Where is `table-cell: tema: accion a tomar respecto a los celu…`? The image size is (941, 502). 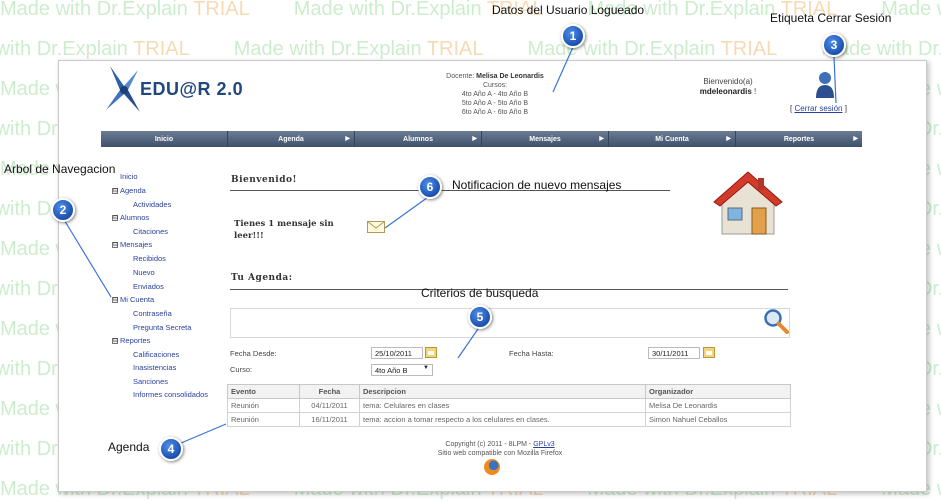 table-cell: tema: accion a tomar respecto a los celu… is located at coordinates (502, 419).